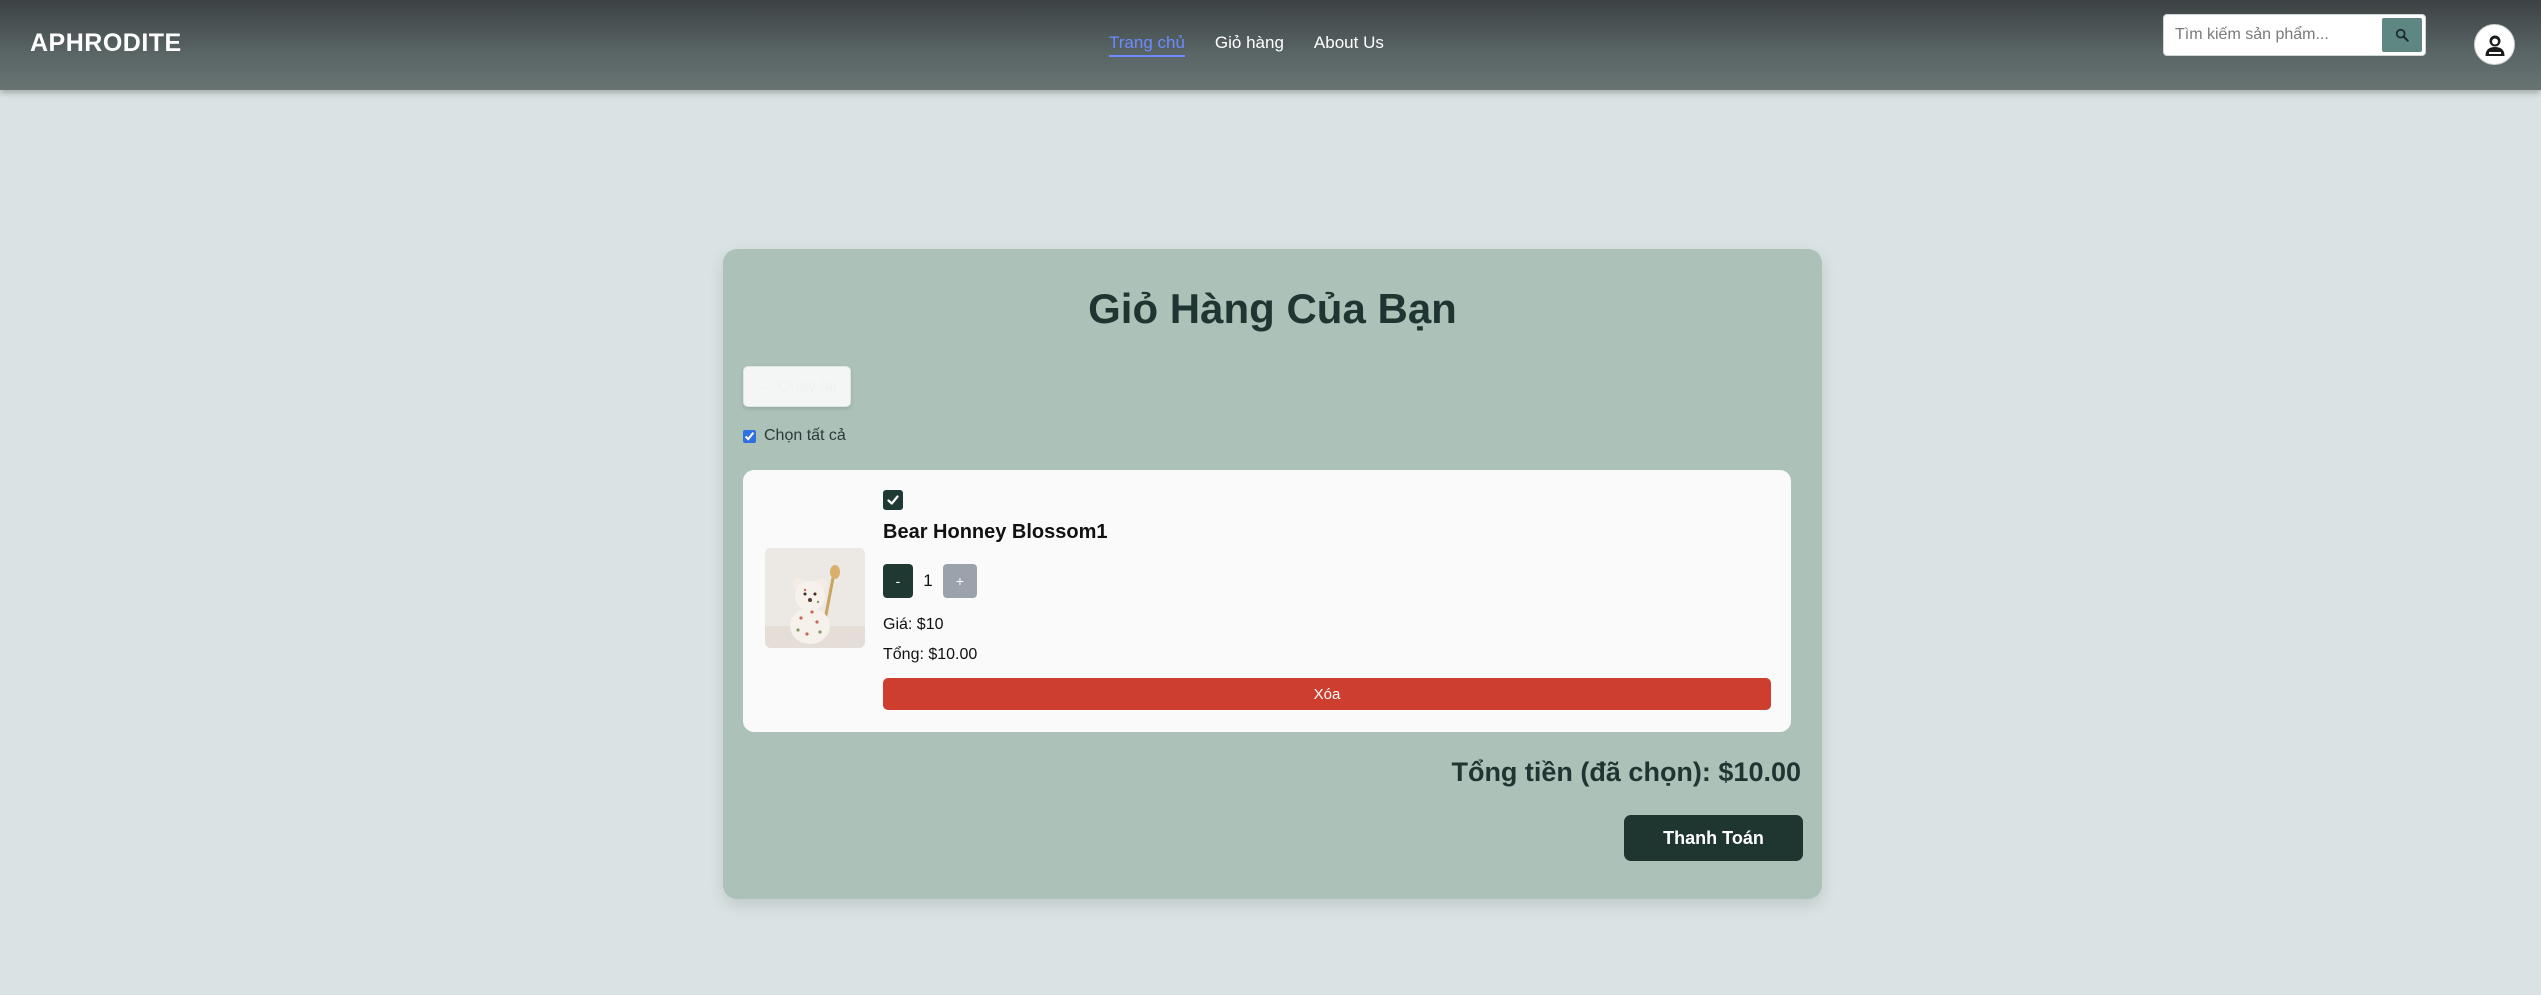 The height and width of the screenshot is (995, 2541). I want to click on page-title: Giỏ Hàng Của Bạn, so click(1272, 308).